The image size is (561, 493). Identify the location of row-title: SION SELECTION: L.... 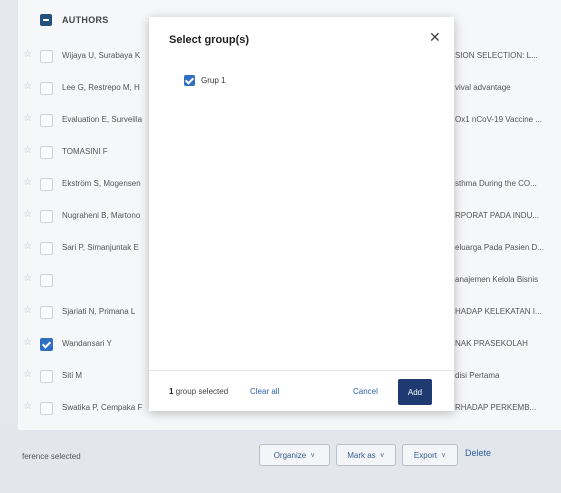
(506, 55).